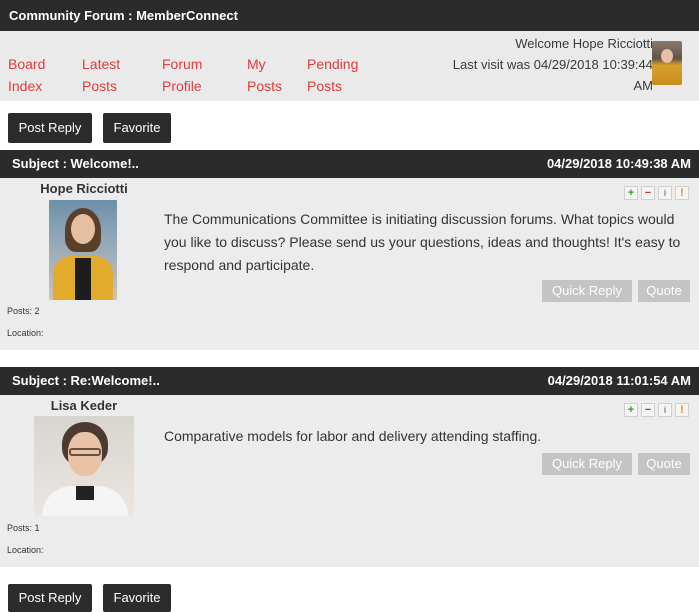 This screenshot has width=699, height=612. What do you see at coordinates (26, 75) in the screenshot?
I see `nav-board-index-link: Board Index` at bounding box center [26, 75].